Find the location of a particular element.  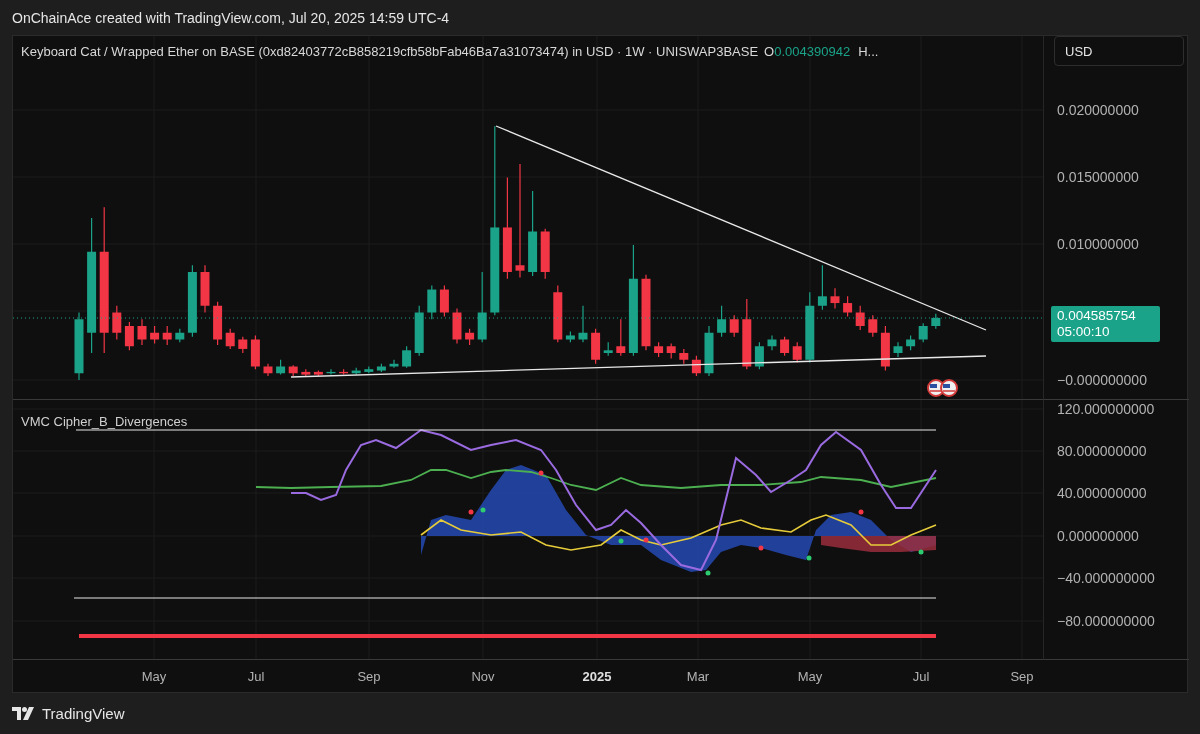

support-trendline is located at coordinates (638, 366).